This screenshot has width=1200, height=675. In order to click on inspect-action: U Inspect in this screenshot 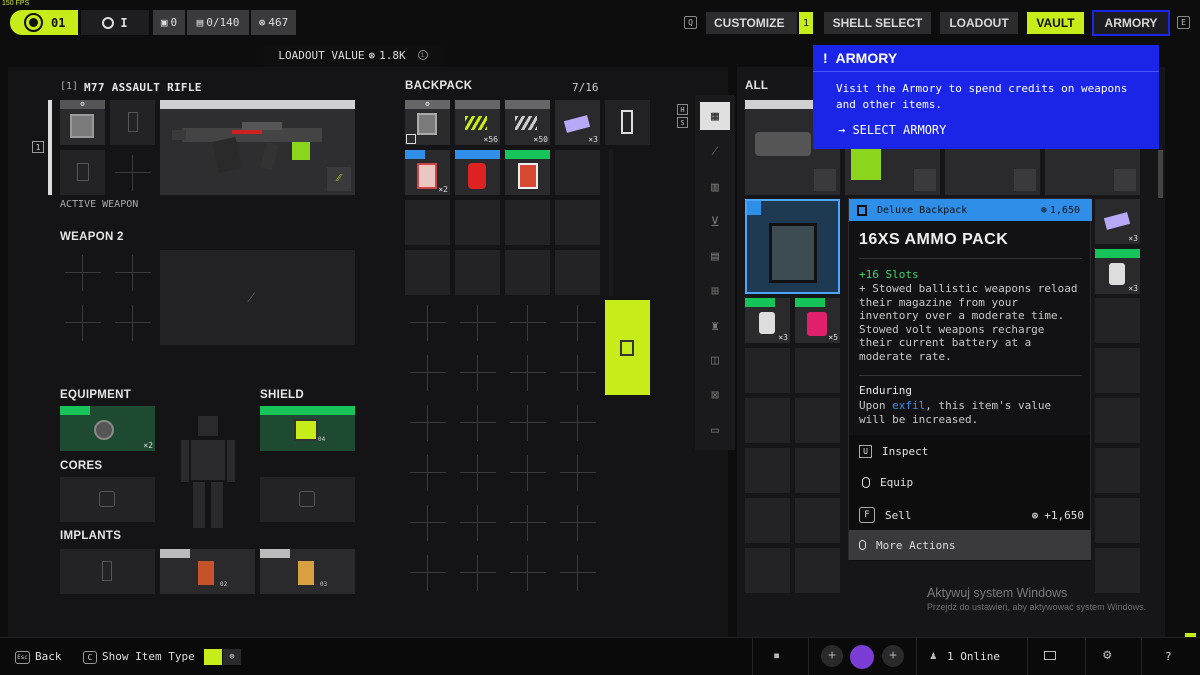, I will do `click(893, 451)`.